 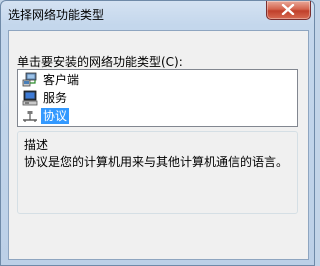 I want to click on list-item-client: 客户端, so click(x=122, y=80).